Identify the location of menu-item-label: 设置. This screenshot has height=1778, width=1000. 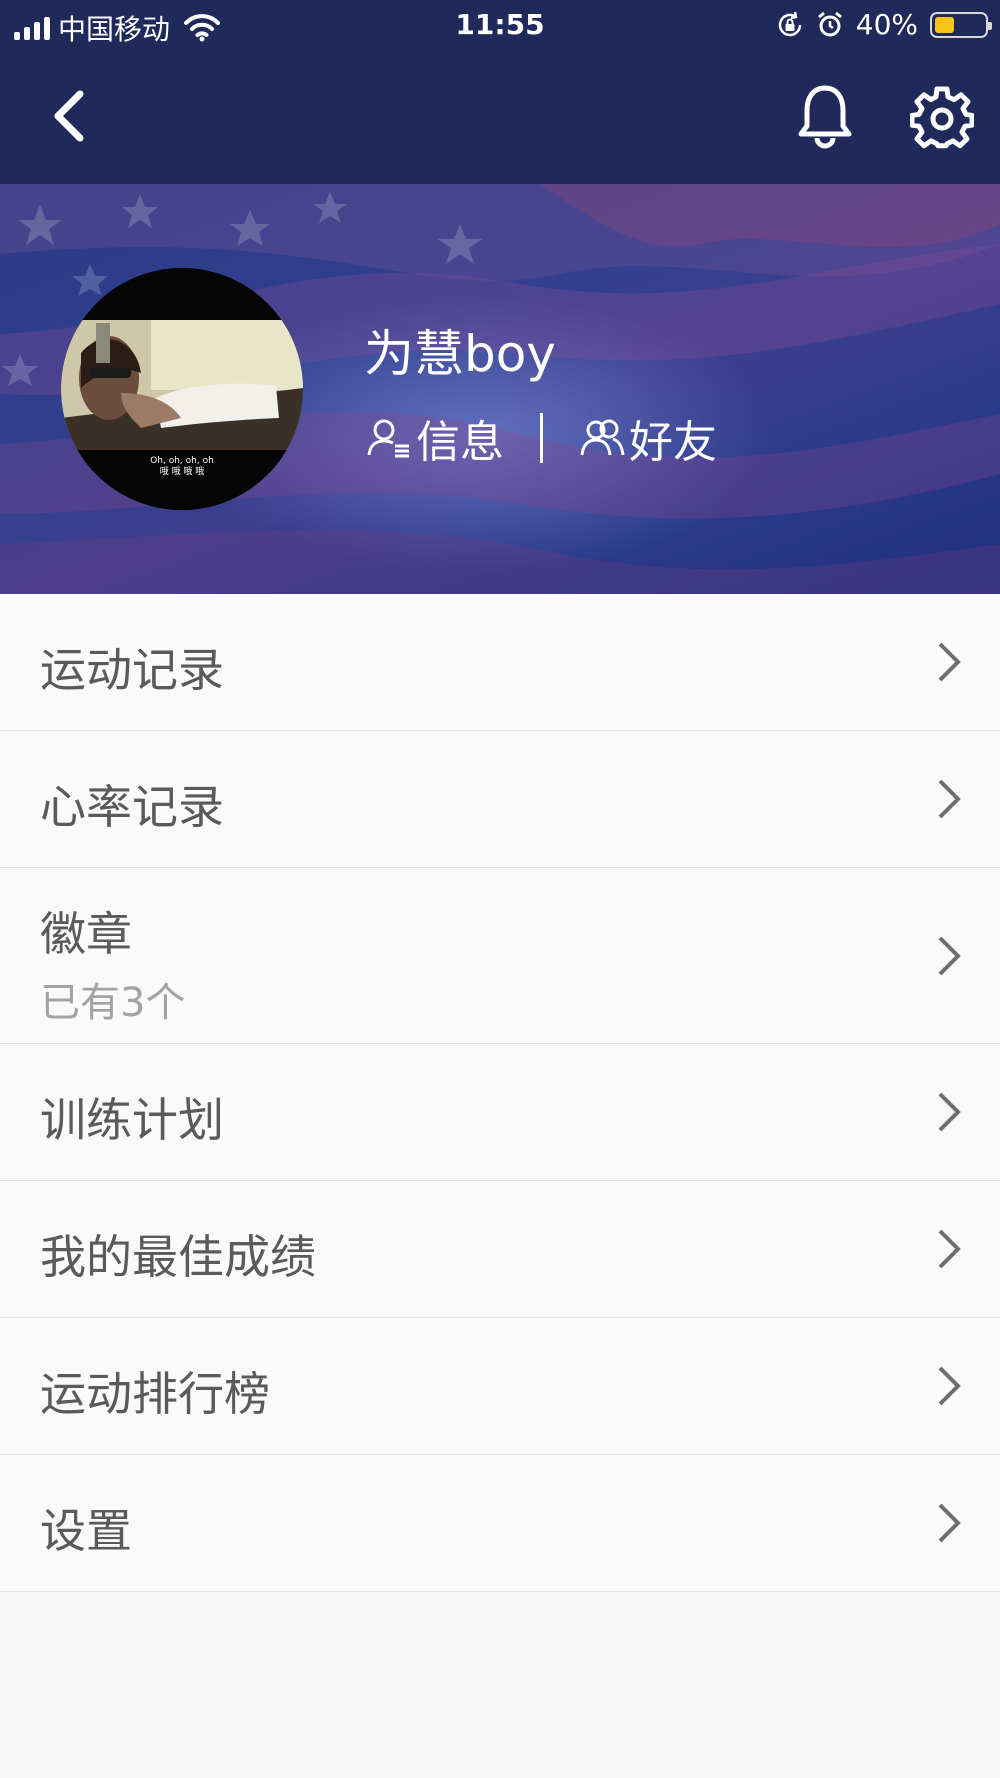
(86, 1531).